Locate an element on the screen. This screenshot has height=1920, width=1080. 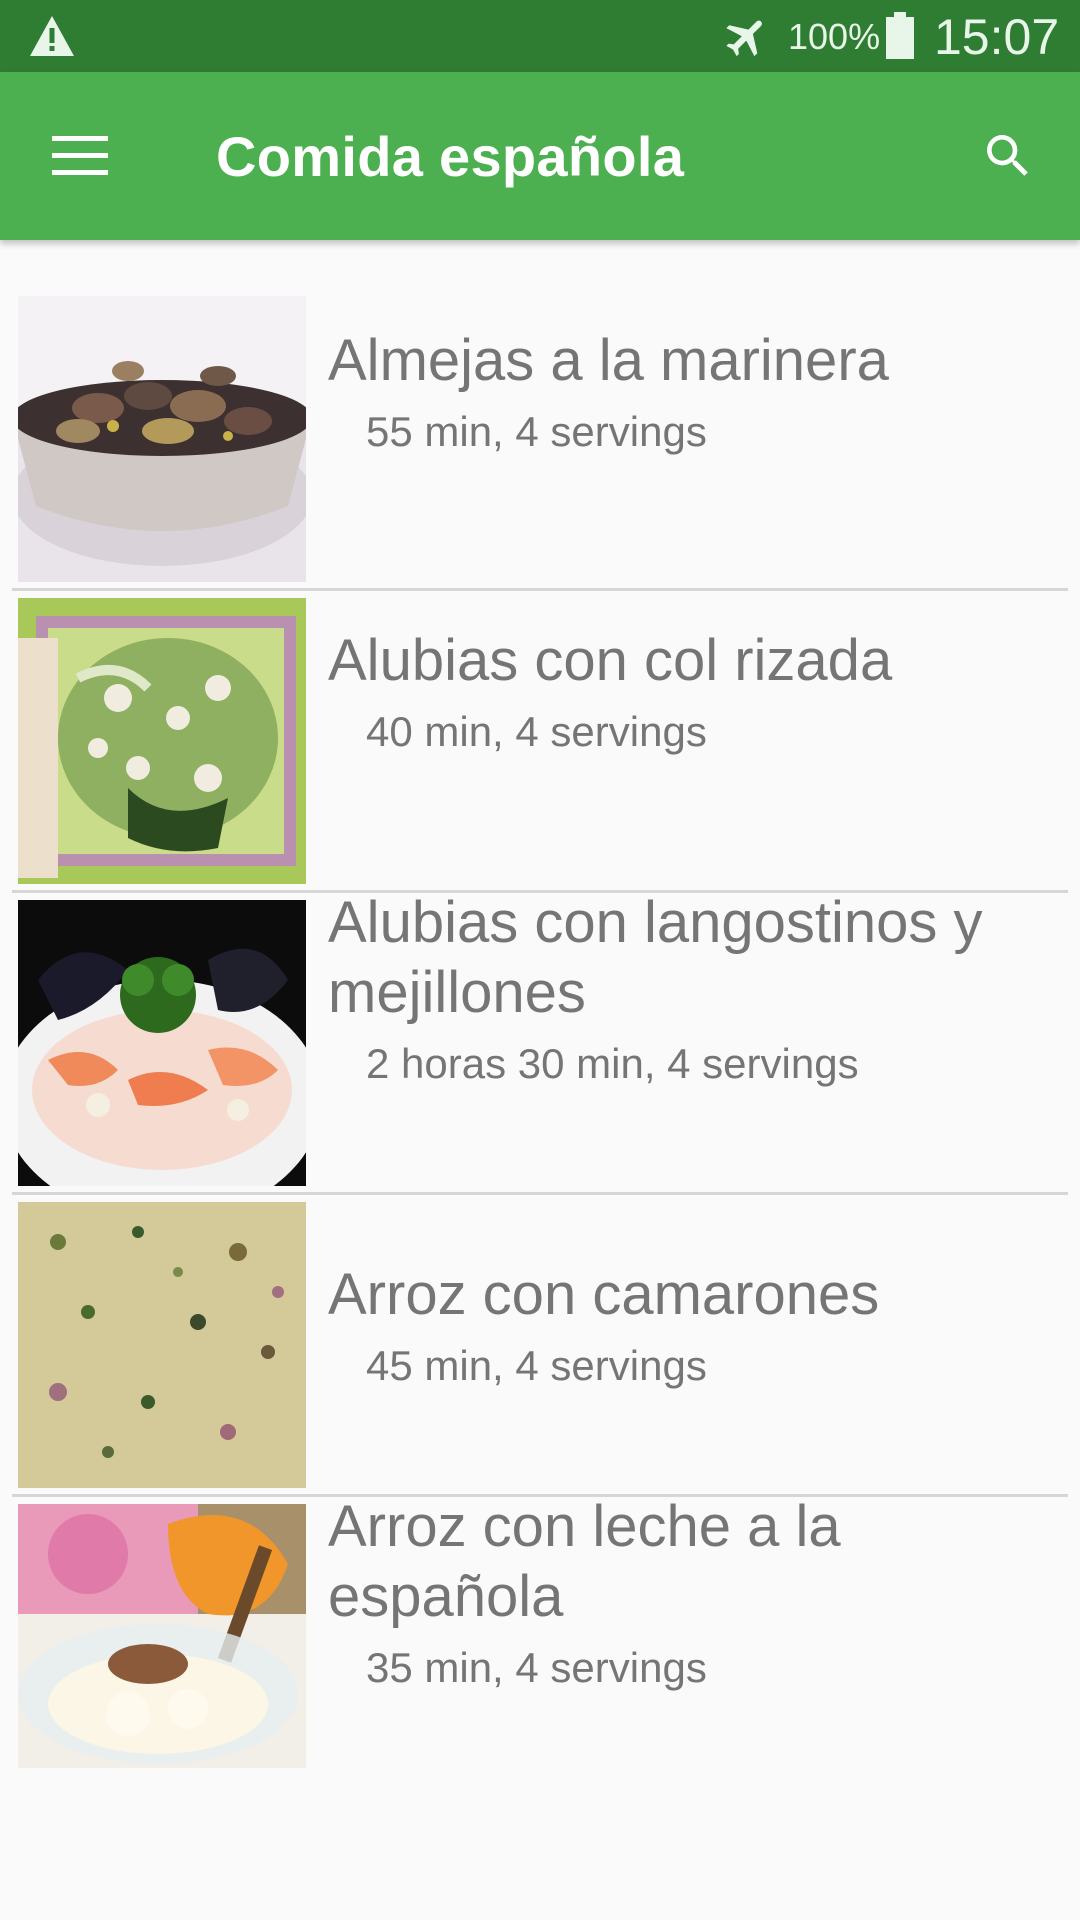
warning-icon is located at coordinates (52, 36).